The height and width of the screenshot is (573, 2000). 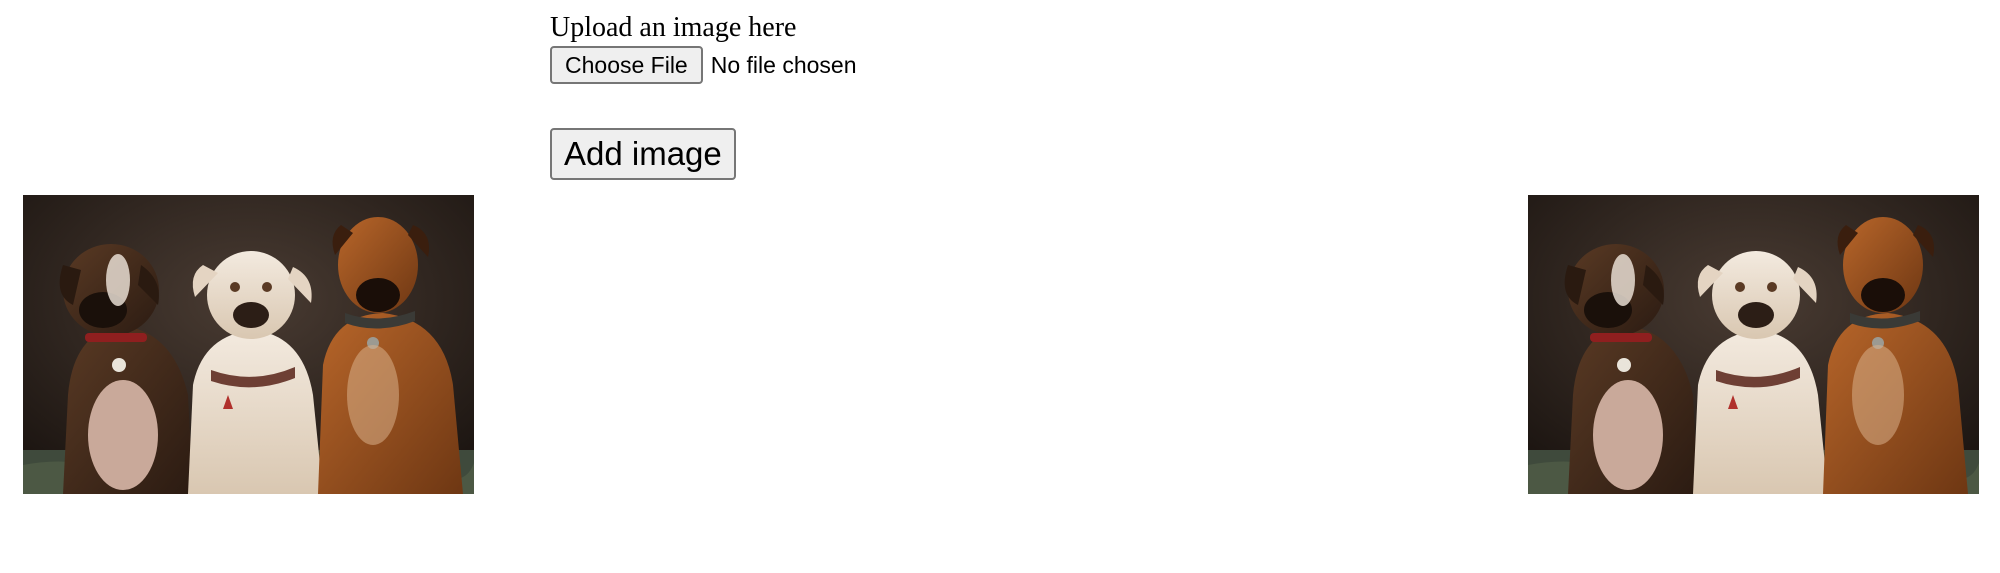 I want to click on choose-file-button: Choose File, so click(x=626, y=65).